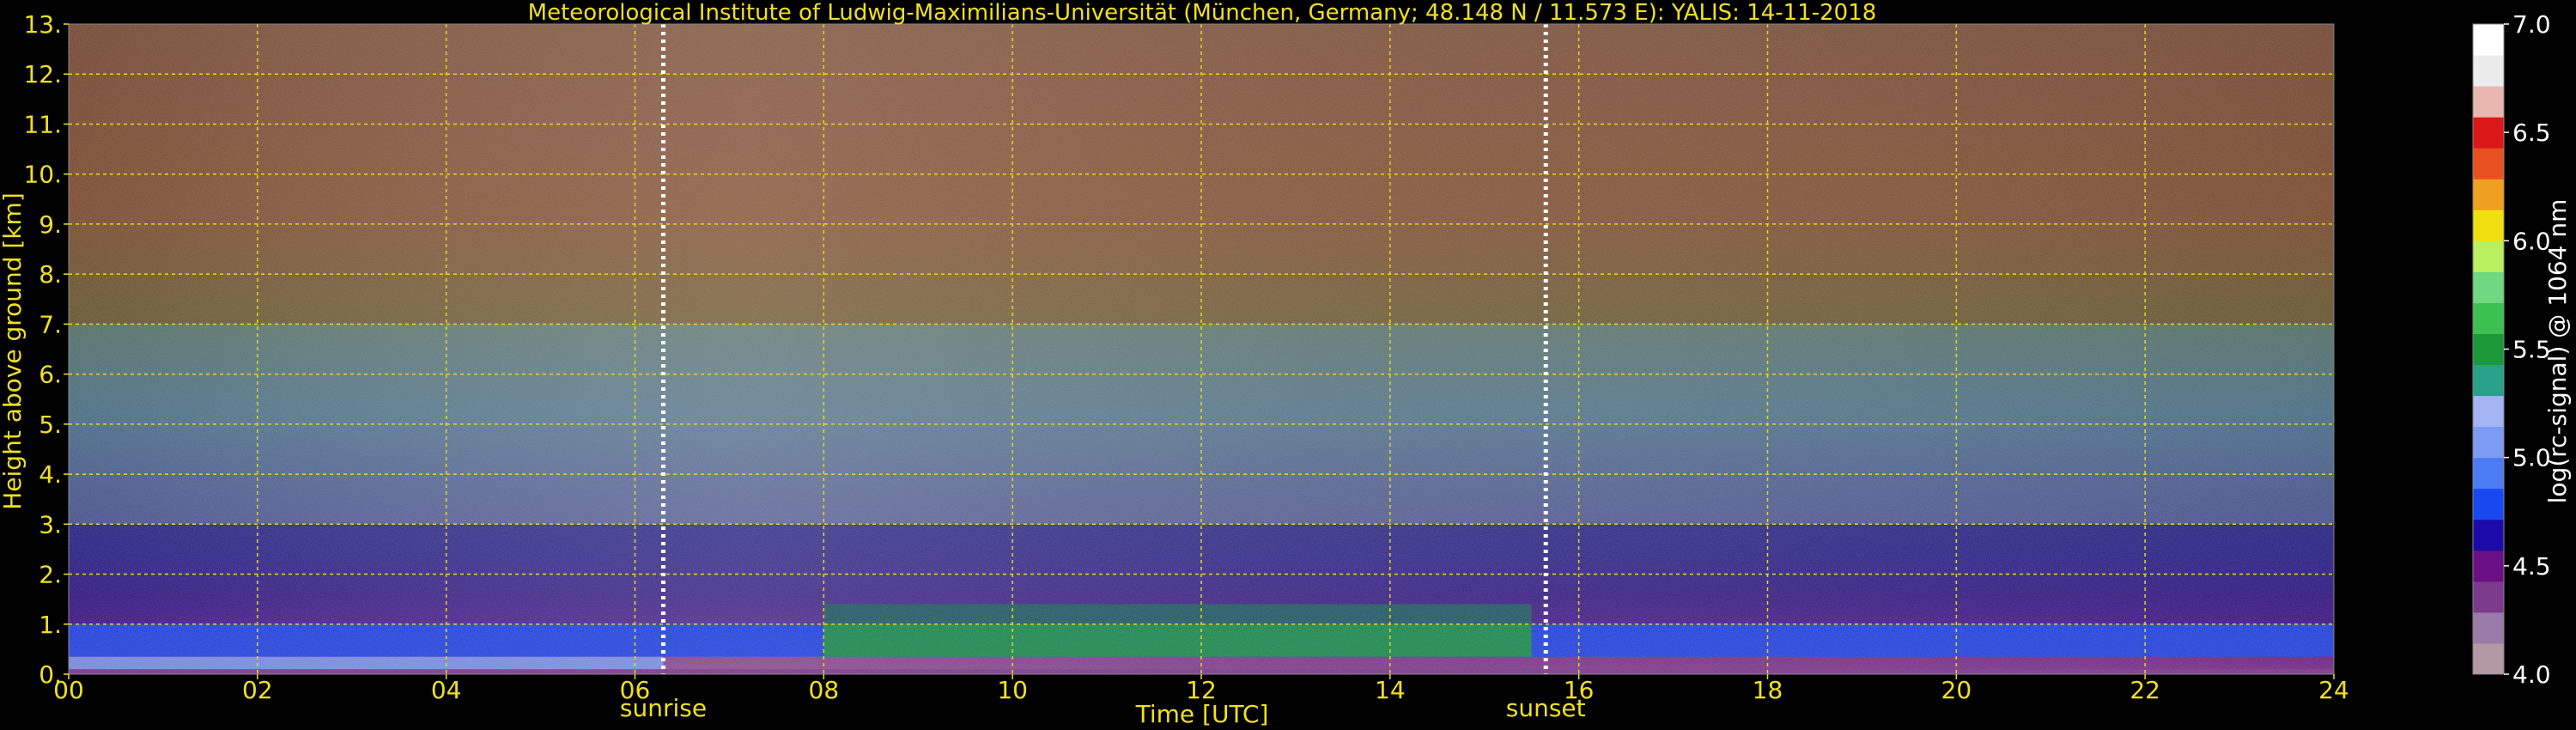  I want to click on y-tick-label-2: 2., so click(50, 575).